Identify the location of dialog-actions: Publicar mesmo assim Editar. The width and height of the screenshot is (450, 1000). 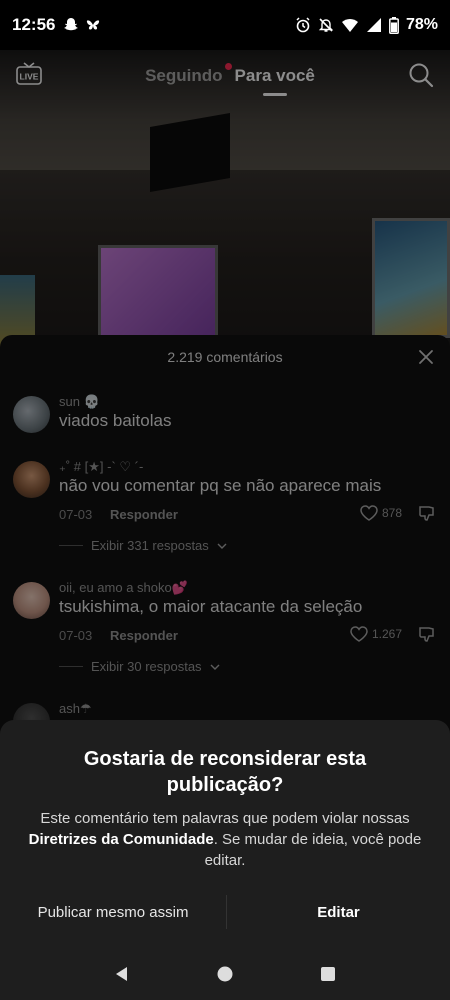
(225, 912).